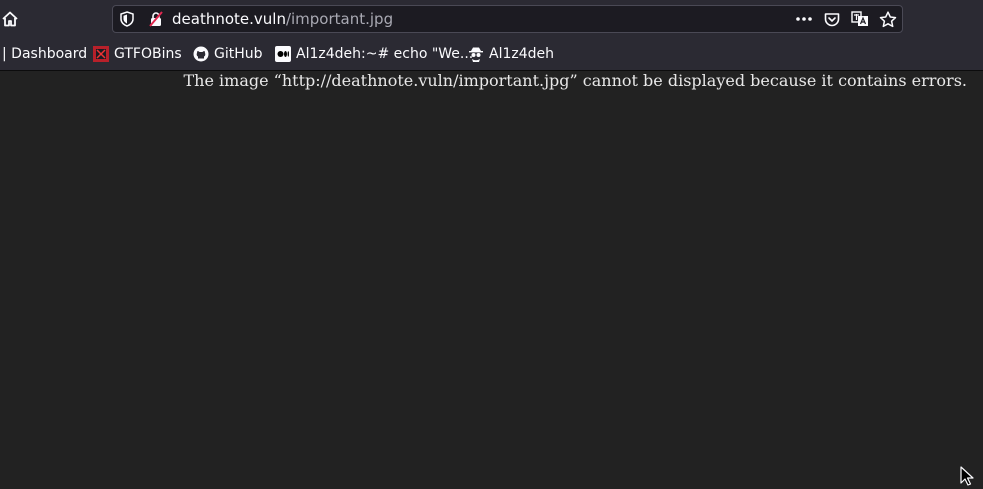 Image resolution: width=983 pixels, height=489 pixels. I want to click on url-text: deathnote.vuln/important.jpg, so click(282, 19).